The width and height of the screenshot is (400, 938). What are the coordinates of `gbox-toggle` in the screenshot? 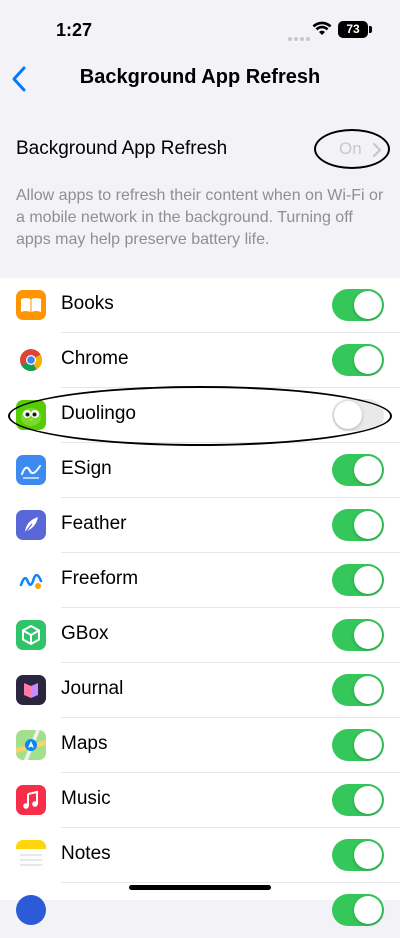 It's located at (358, 635).